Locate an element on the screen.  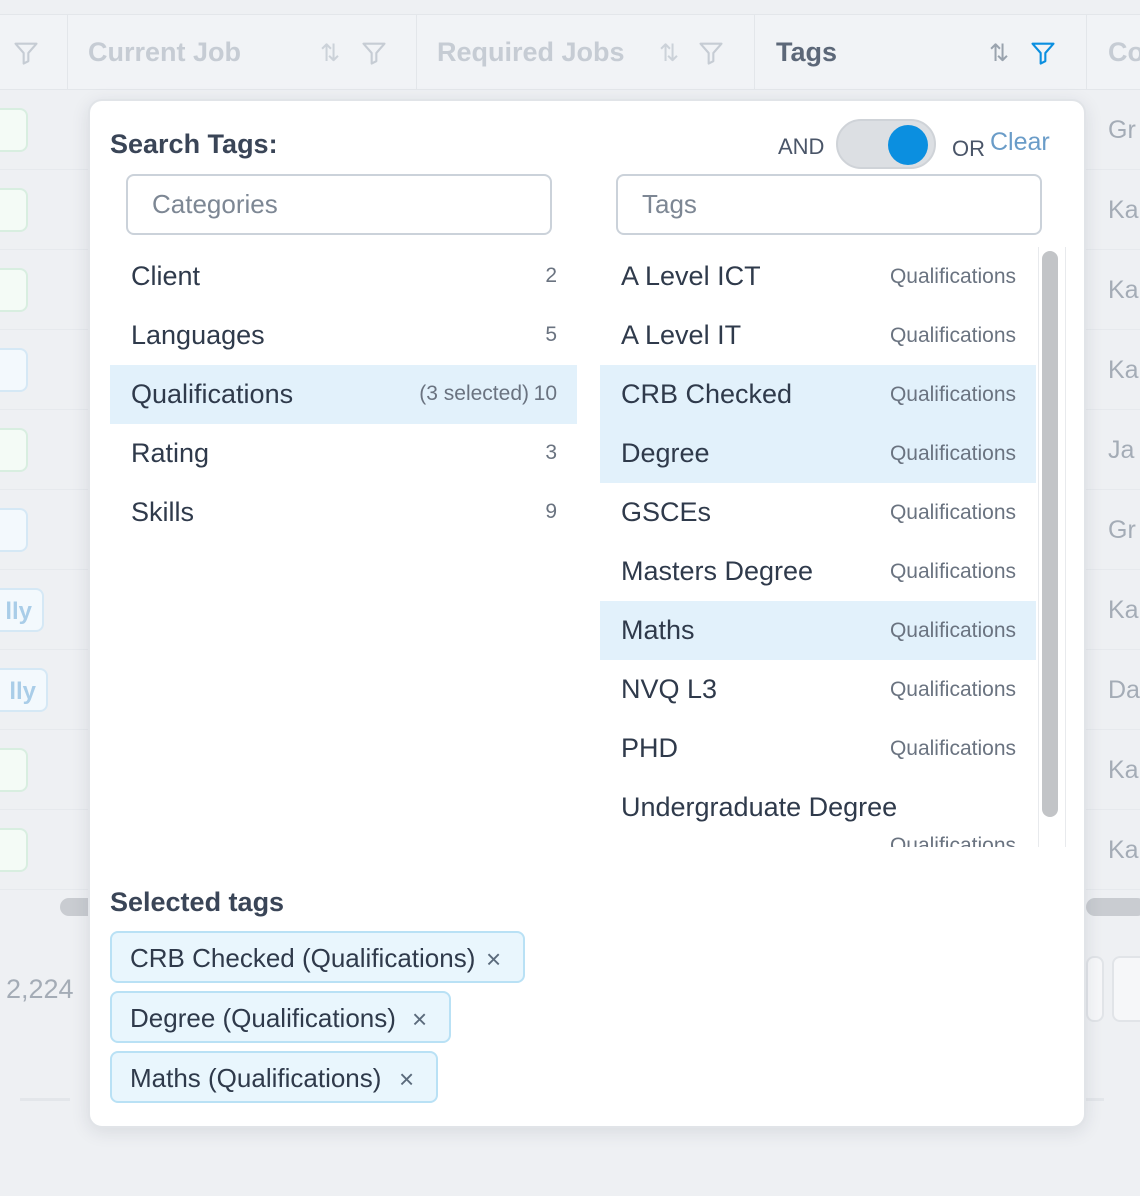
and-or-toggle is located at coordinates (886, 144).